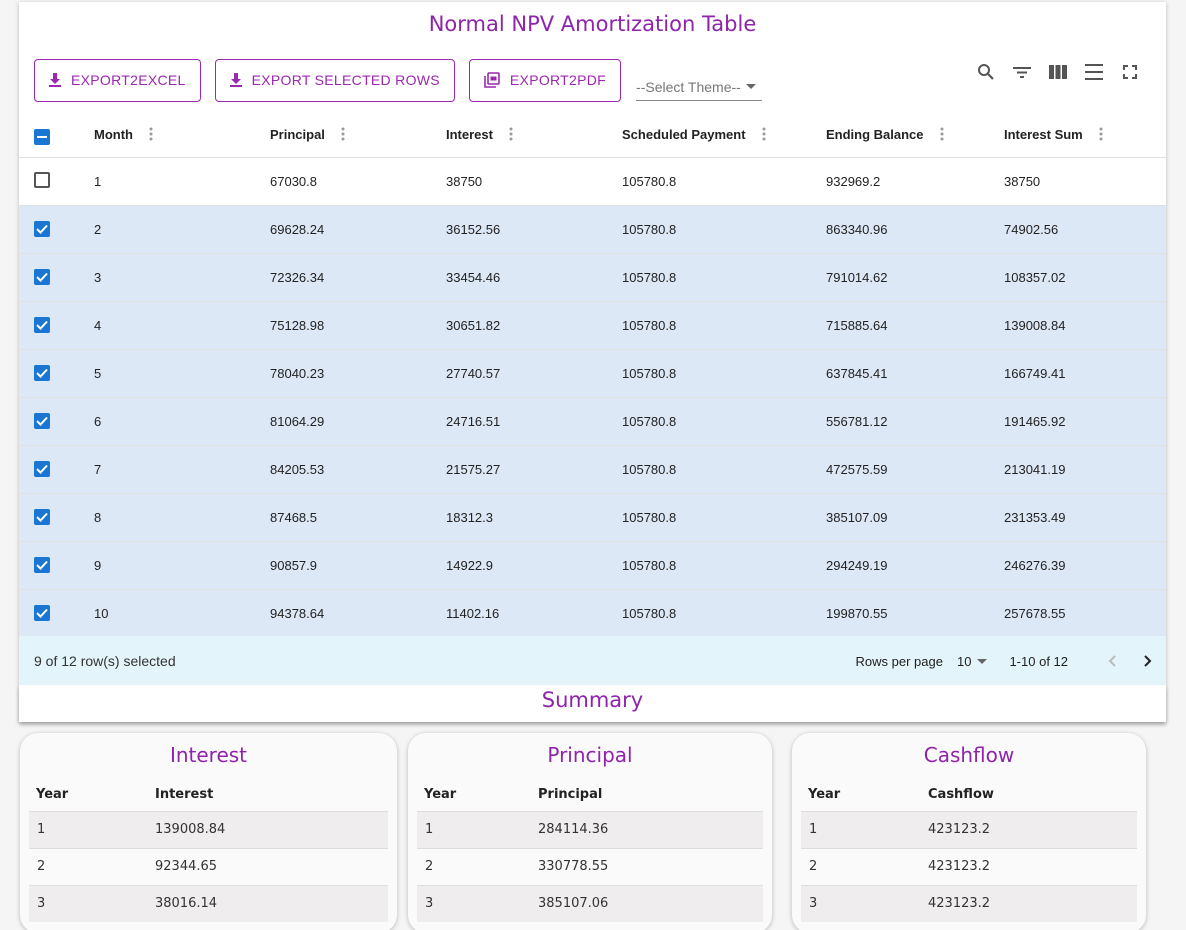  Describe the element at coordinates (1022, 72) in the screenshot. I see `filter-icon` at that location.